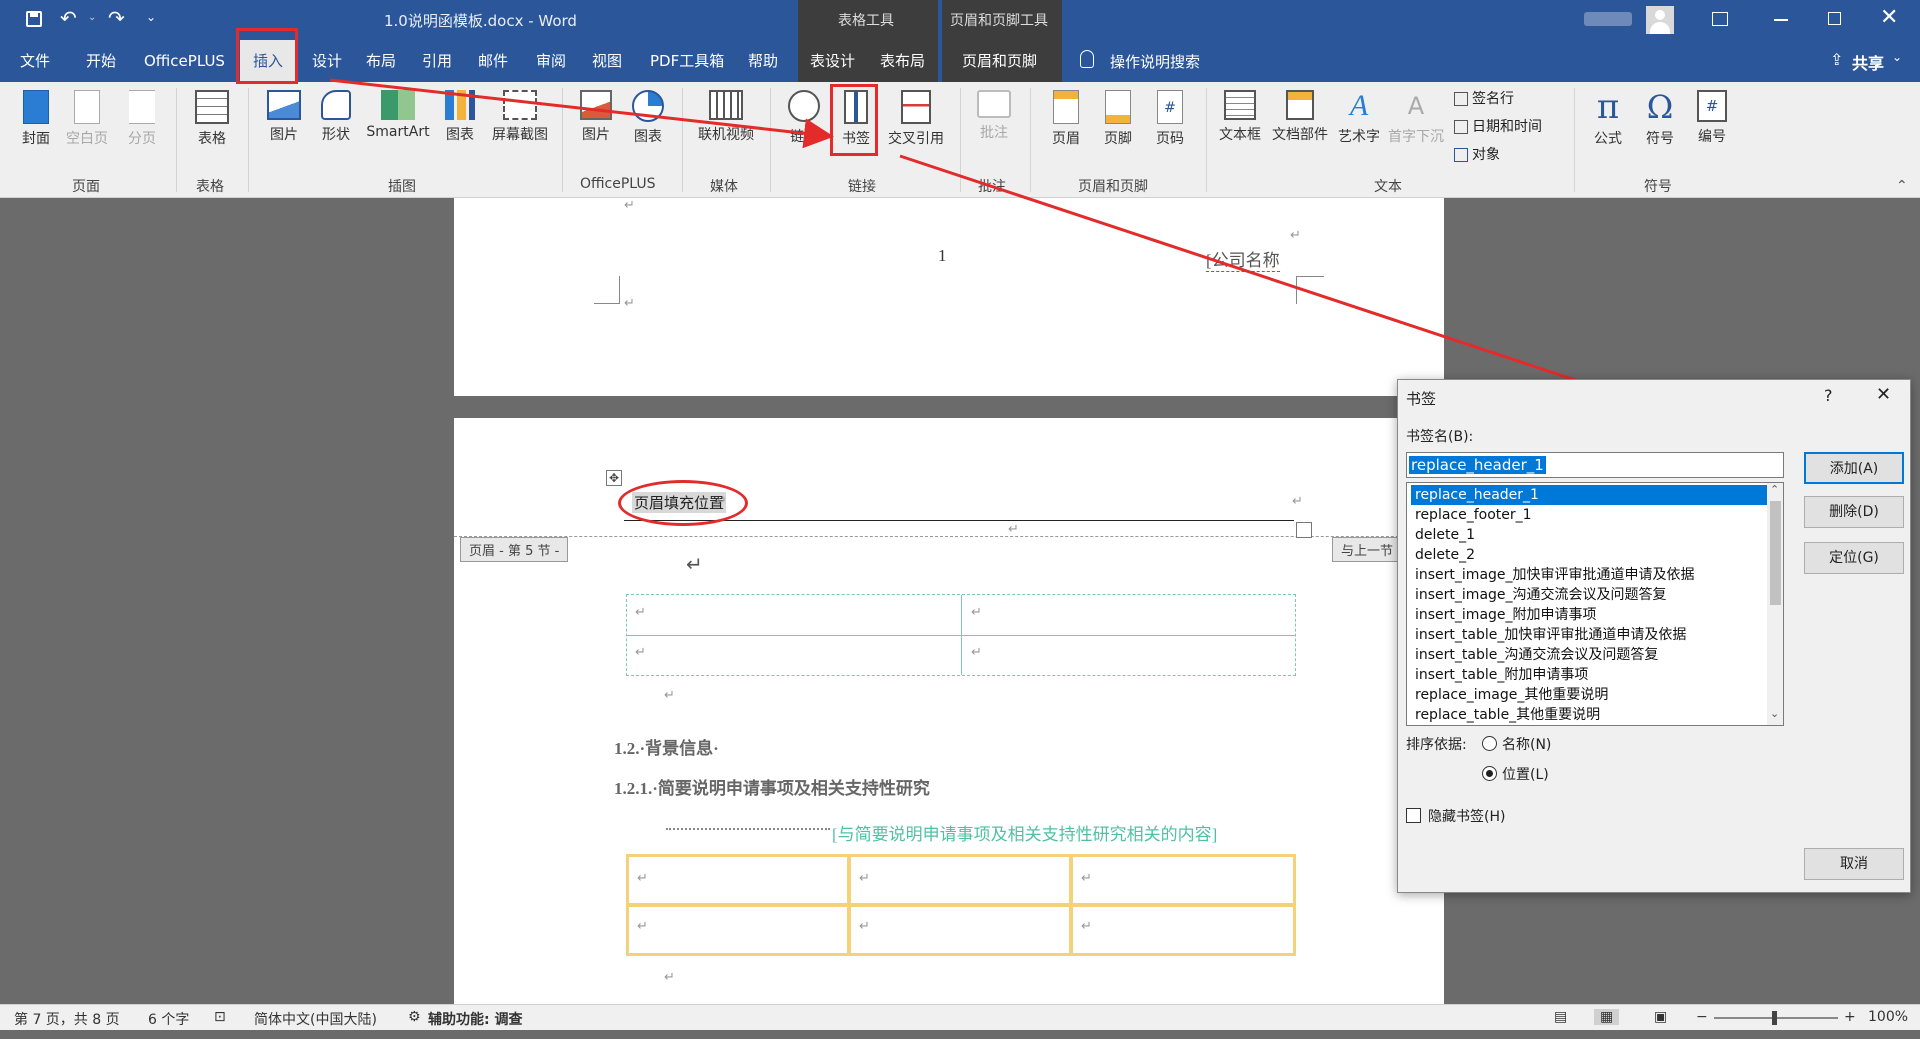  I want to click on list-item: insert_table_附加申请事项, so click(1591, 675).